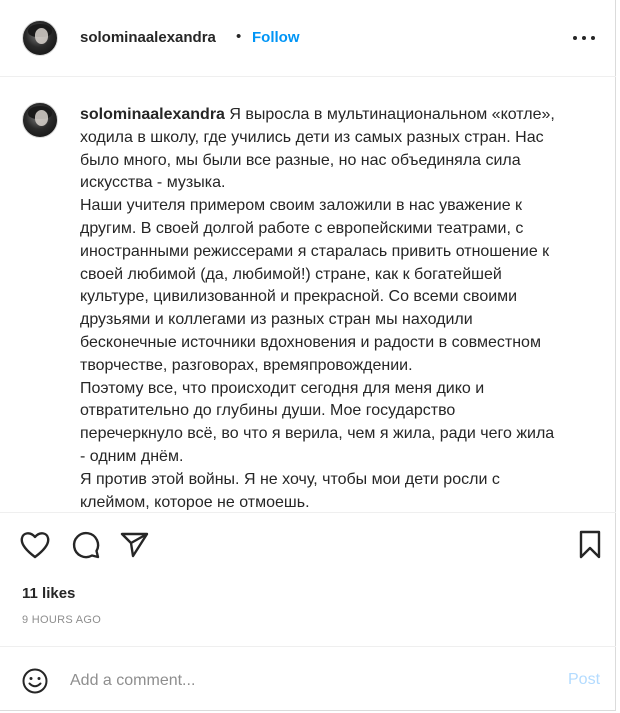 The image size is (620, 713). I want to click on likes-count: 11 likes, so click(48, 593).